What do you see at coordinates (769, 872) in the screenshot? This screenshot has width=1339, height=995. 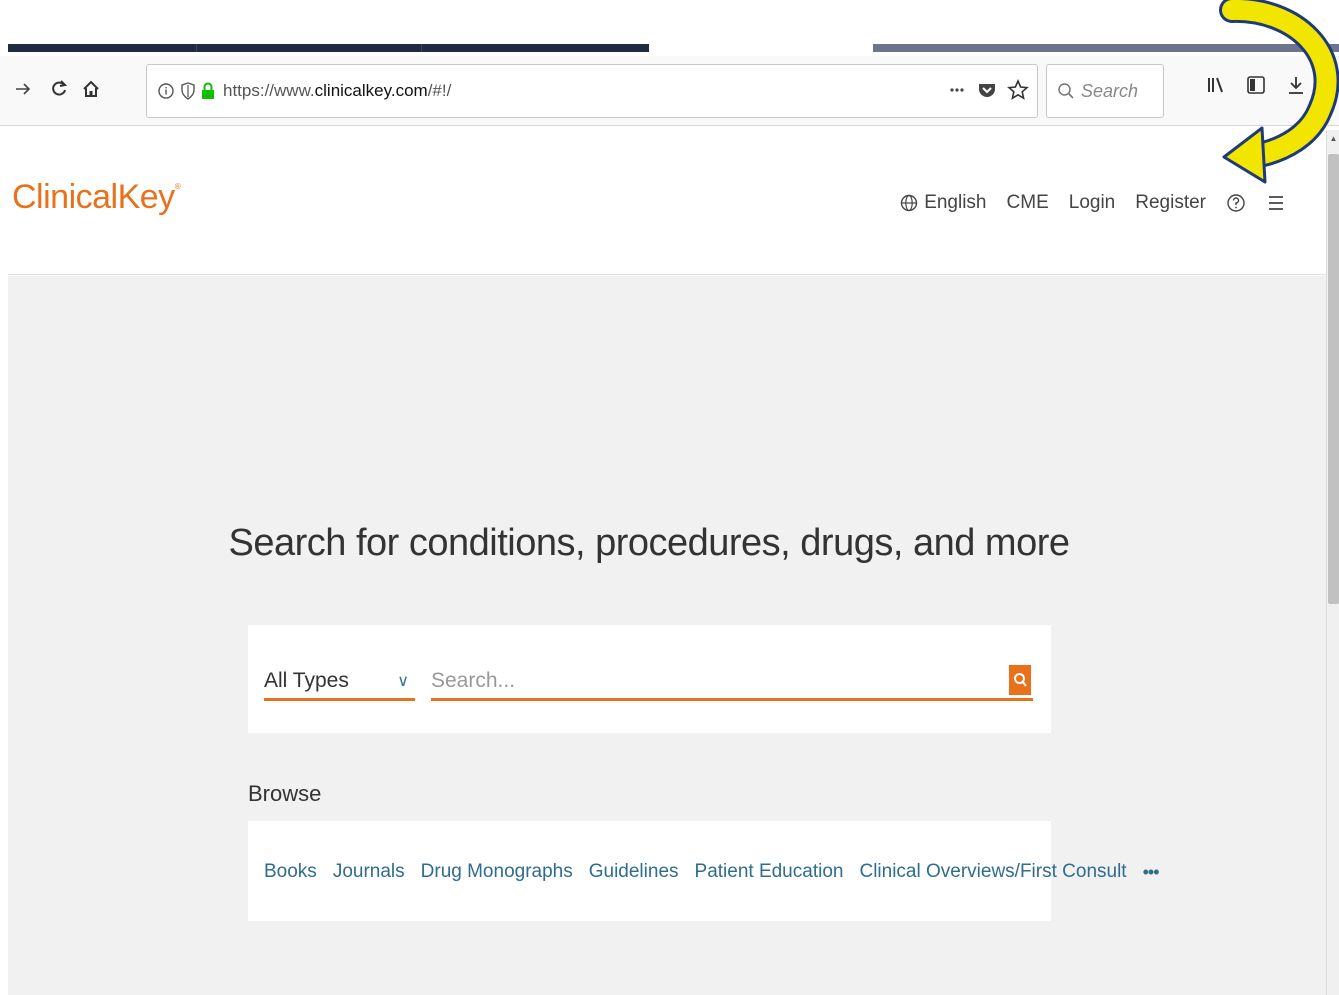 I see `browse-link-patient-education: Patient Education` at bounding box center [769, 872].